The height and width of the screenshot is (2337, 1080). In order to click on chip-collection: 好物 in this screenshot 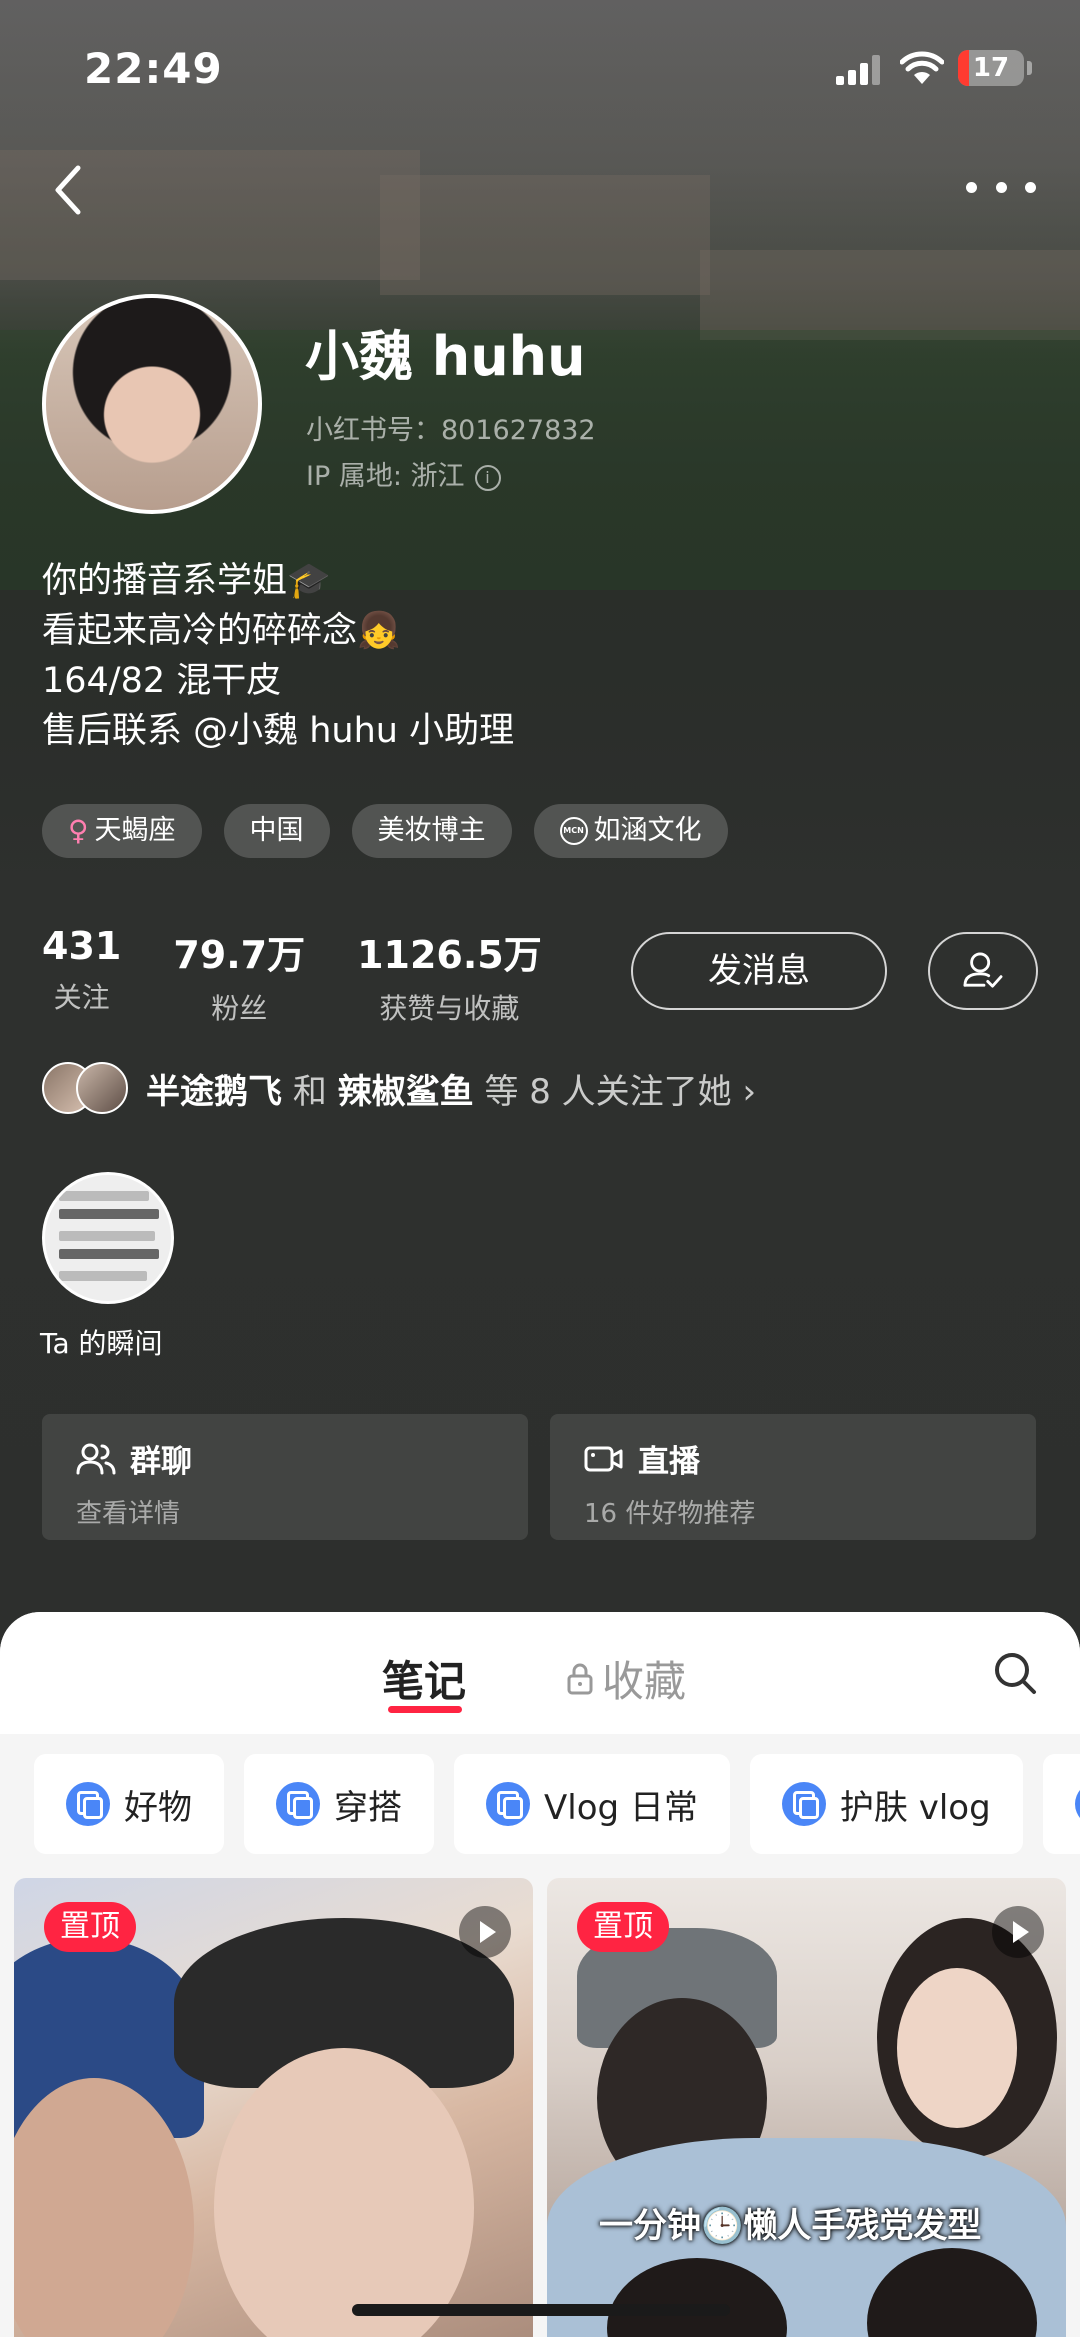, I will do `click(129, 1804)`.